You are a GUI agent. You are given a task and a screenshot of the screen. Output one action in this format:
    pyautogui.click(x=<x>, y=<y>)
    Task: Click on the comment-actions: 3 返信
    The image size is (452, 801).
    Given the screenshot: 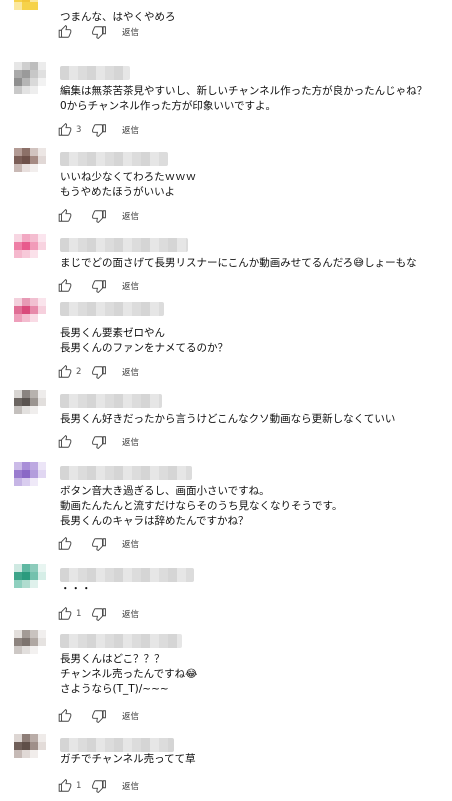 What is the action you would take?
    pyautogui.click(x=98, y=130)
    